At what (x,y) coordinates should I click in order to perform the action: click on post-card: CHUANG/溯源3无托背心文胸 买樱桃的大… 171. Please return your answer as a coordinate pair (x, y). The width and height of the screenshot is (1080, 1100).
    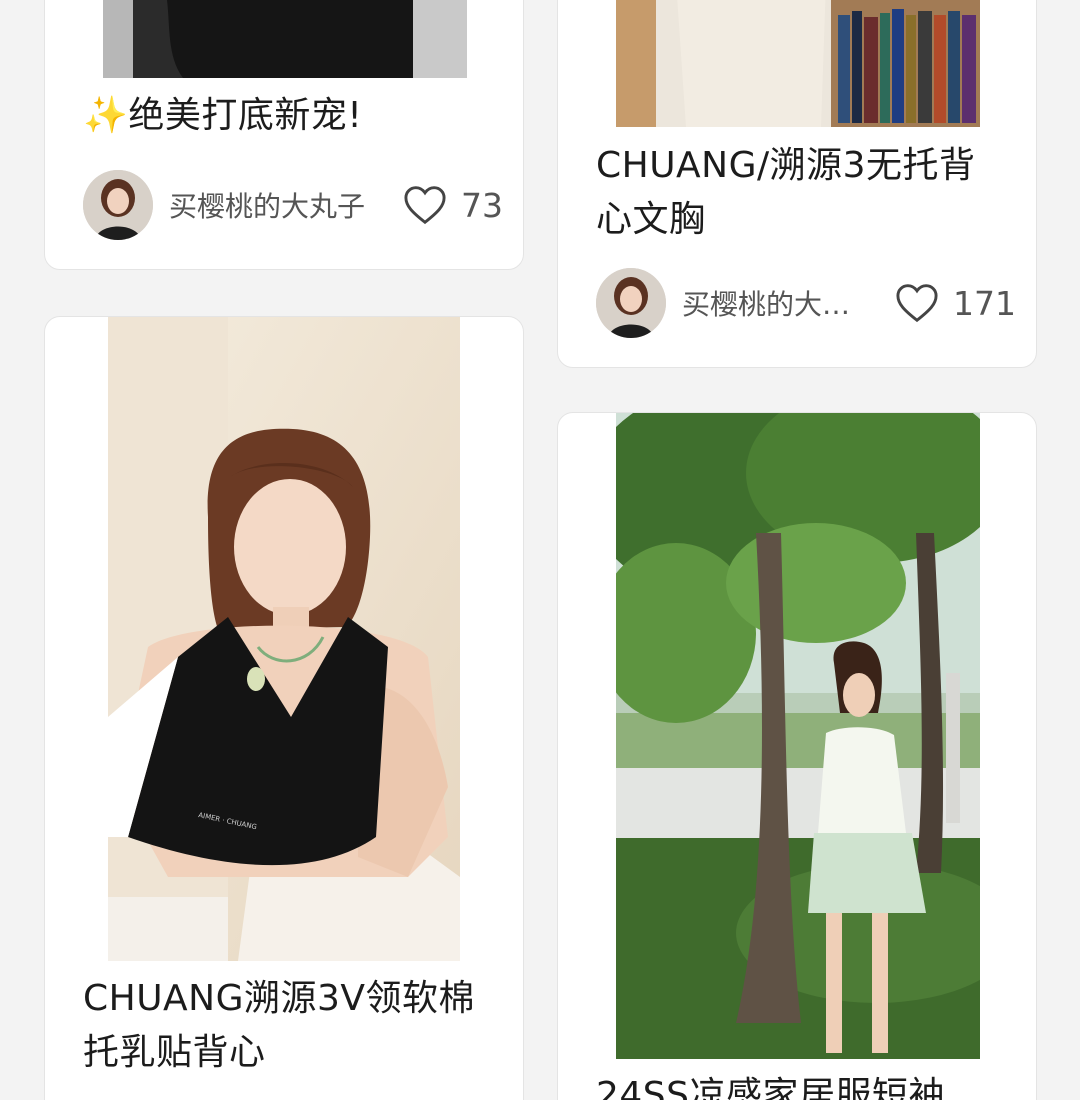
    Looking at the image, I should click on (797, 184).